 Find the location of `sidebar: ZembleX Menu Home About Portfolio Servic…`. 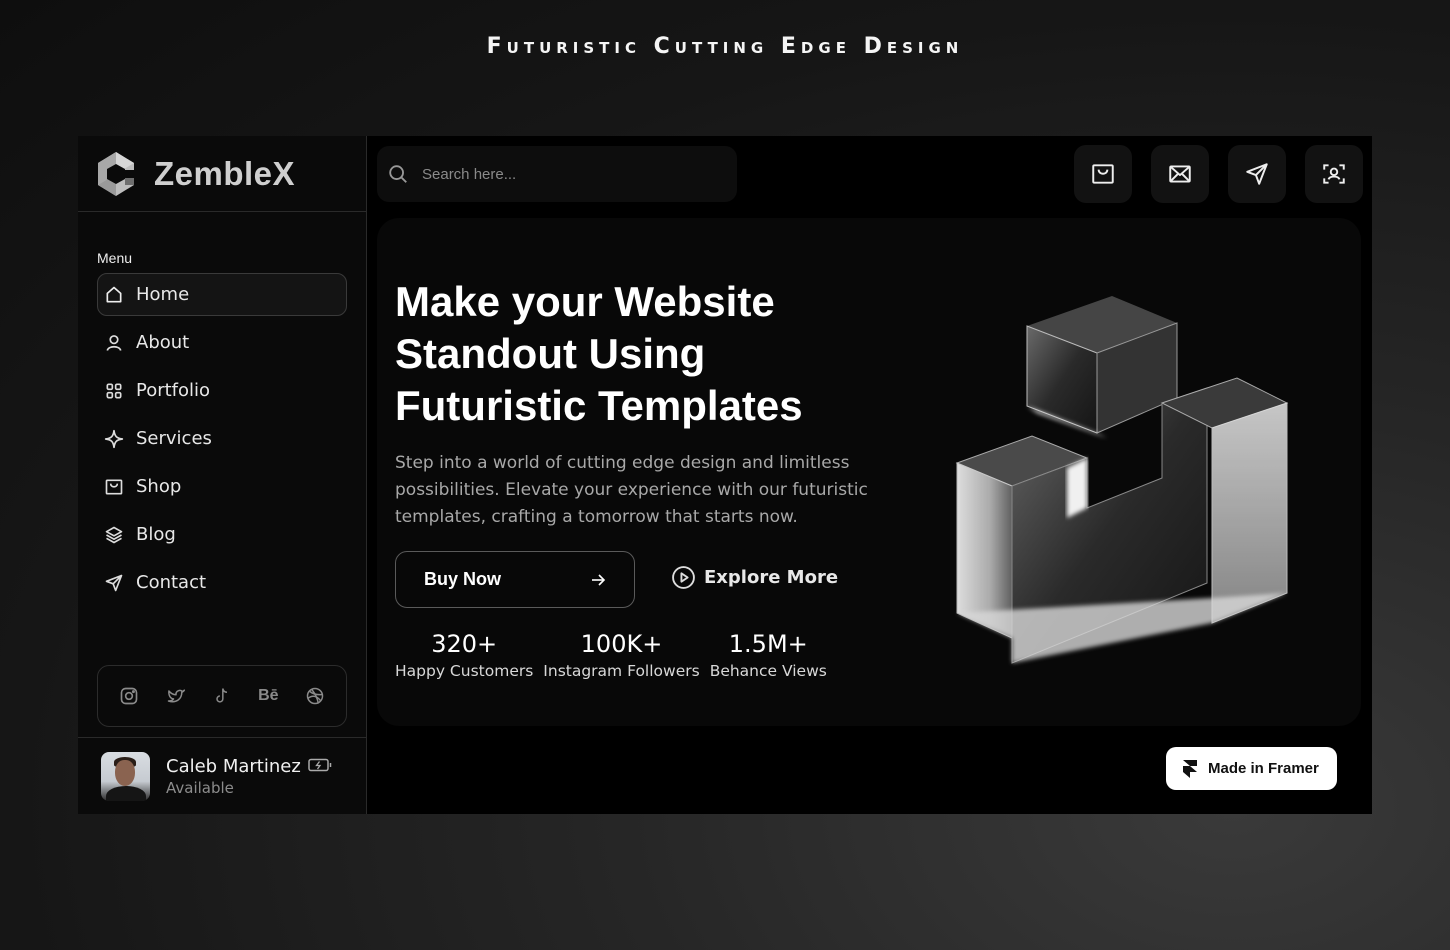

sidebar: ZembleX Menu Home About Portfolio Servic… is located at coordinates (222, 475).